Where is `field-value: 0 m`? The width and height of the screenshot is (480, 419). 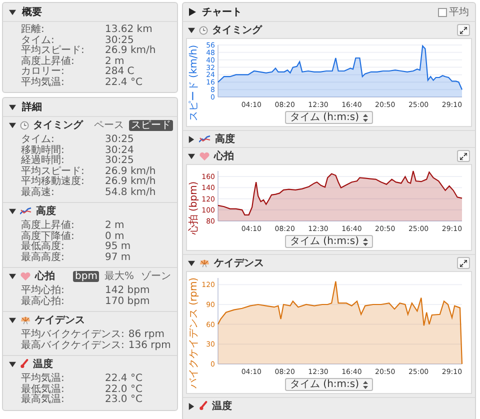 field-value: 0 m is located at coordinates (115, 237).